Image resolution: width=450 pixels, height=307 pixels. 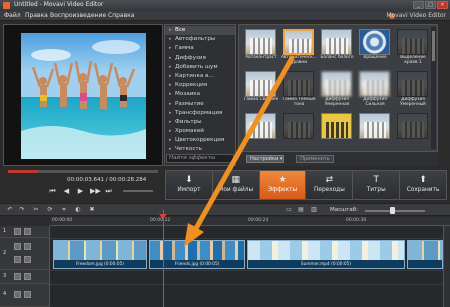 I want to click on category-item: Фильтры, so click(x=200, y=122).